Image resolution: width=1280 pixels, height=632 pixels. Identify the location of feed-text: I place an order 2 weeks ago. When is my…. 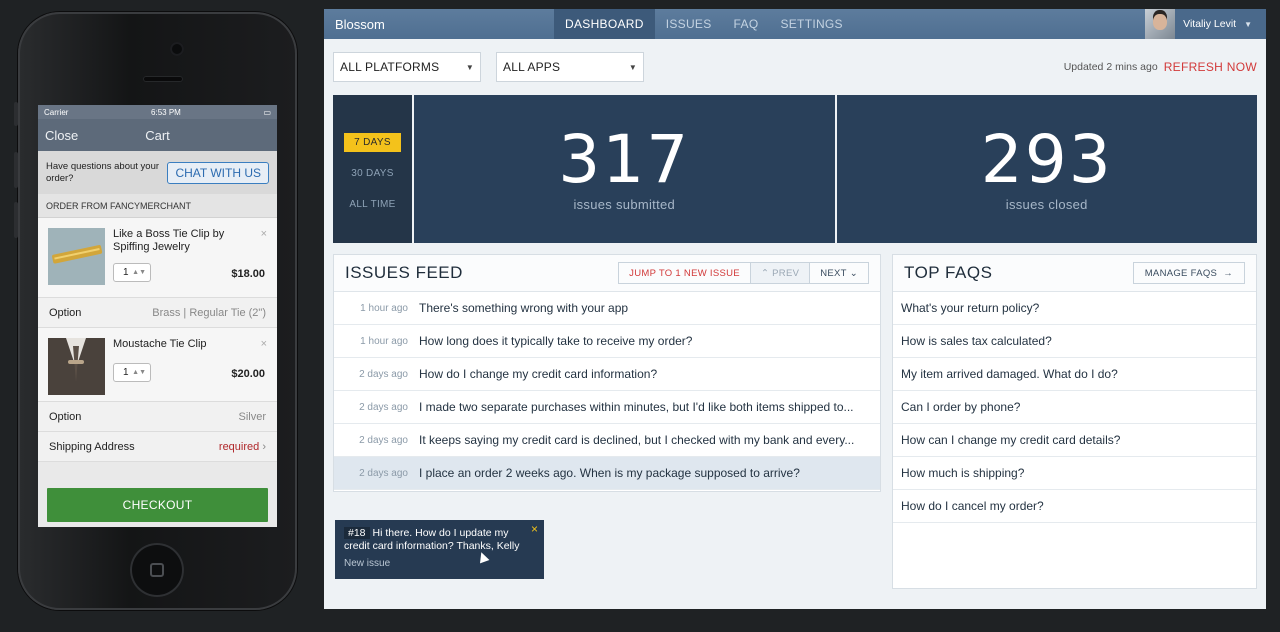
(609, 473).